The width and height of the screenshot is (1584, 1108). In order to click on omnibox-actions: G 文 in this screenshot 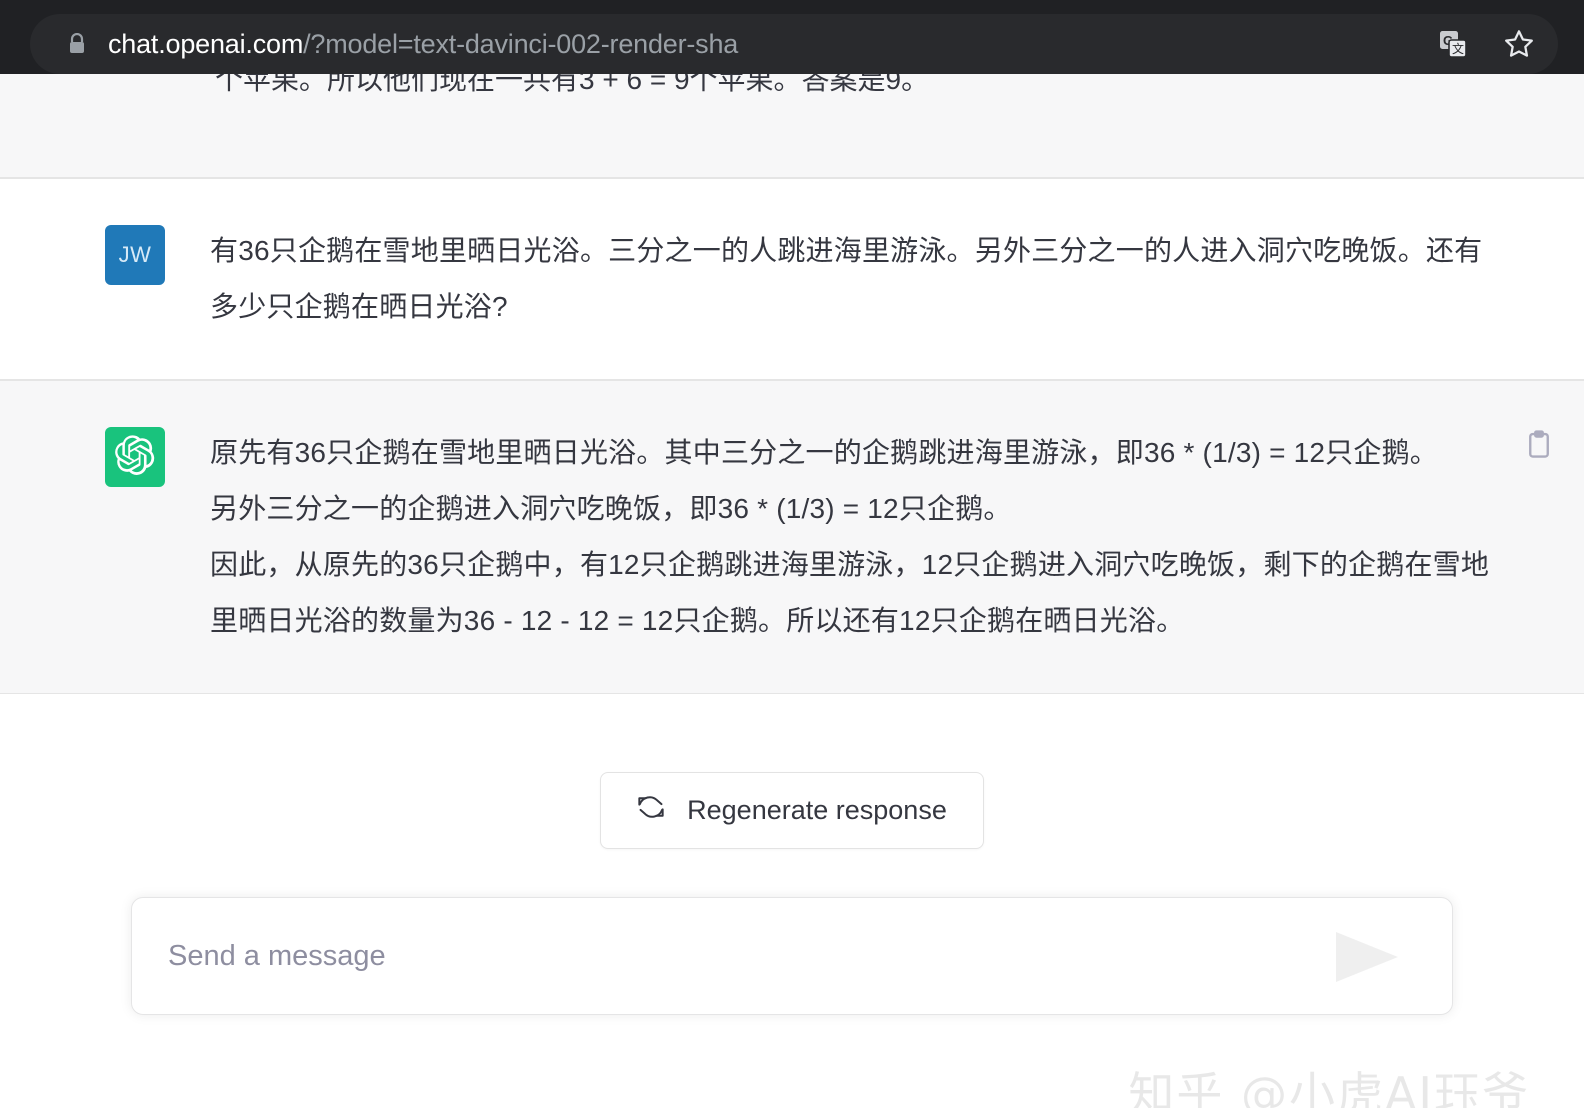, I will do `click(1486, 44)`.